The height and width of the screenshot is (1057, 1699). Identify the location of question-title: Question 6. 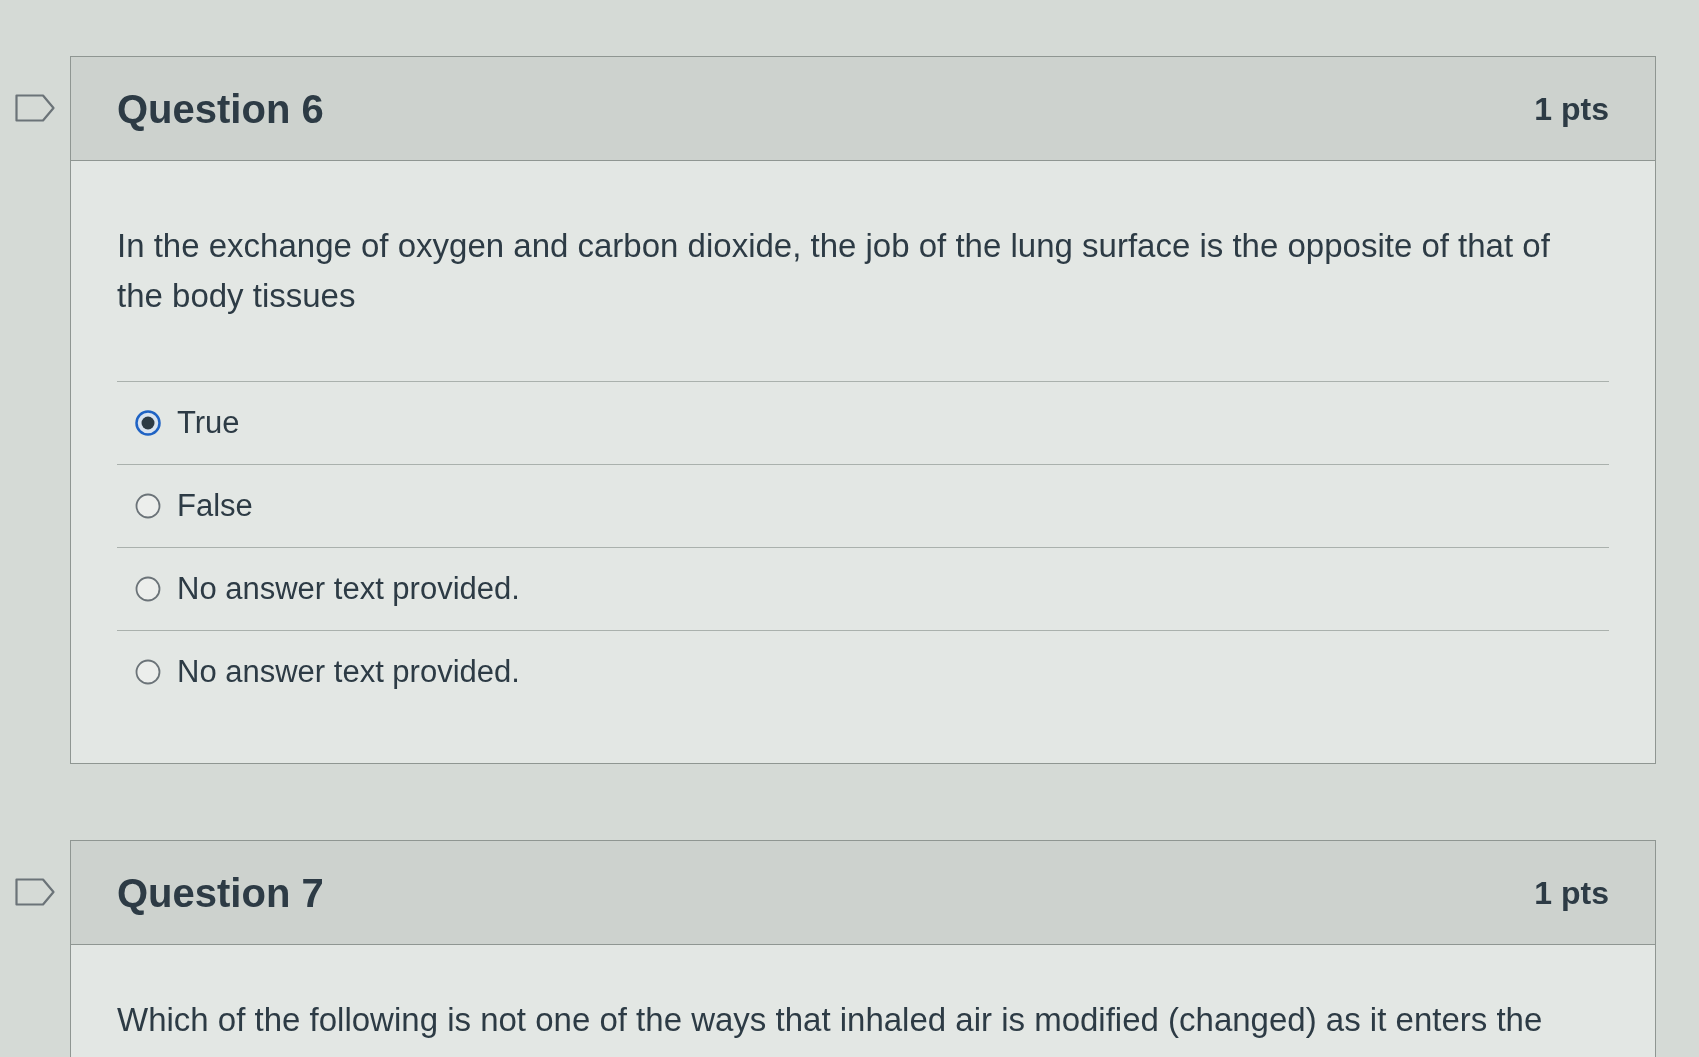
(220, 109).